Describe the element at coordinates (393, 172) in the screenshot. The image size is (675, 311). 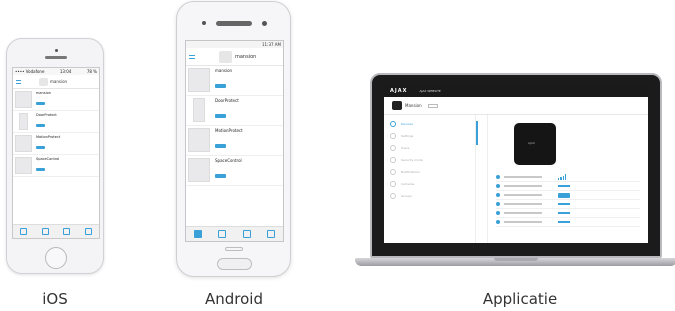
I see `bell-icon` at that location.